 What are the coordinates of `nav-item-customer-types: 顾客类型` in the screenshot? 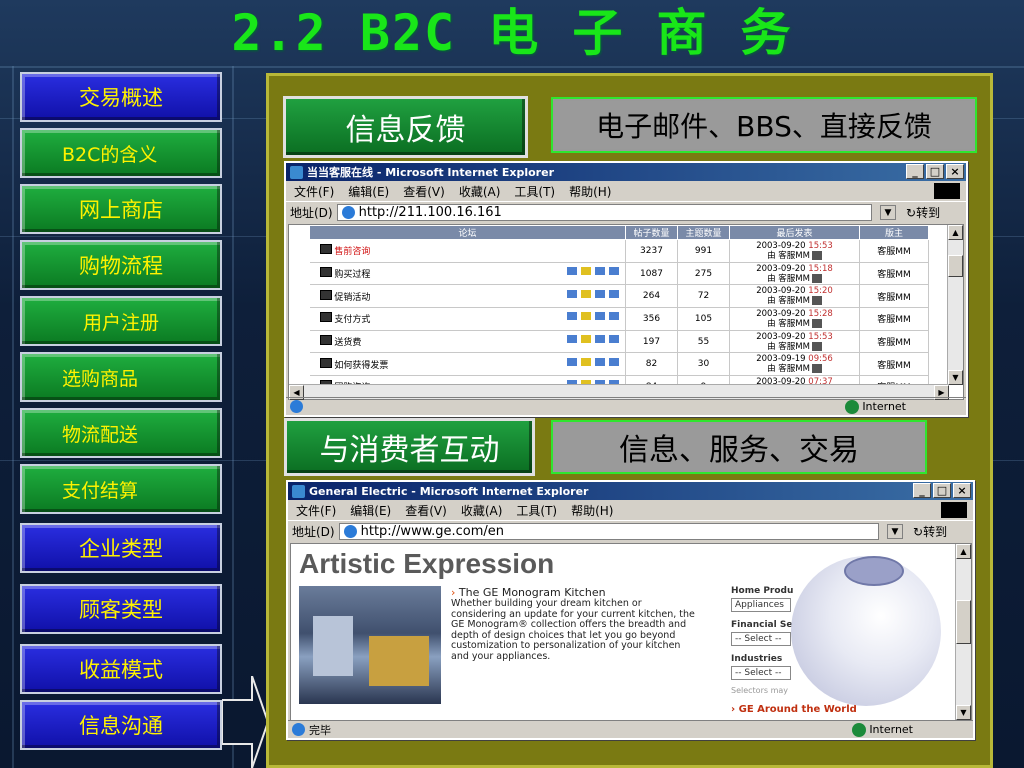 It's located at (121, 609).